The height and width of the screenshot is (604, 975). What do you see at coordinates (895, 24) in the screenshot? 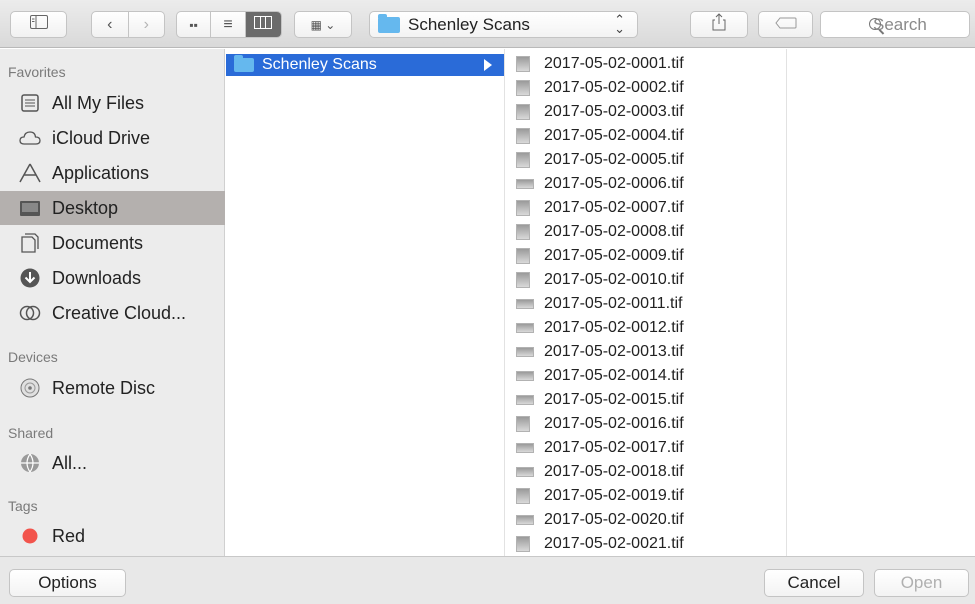
I see `search-field: Search` at bounding box center [895, 24].